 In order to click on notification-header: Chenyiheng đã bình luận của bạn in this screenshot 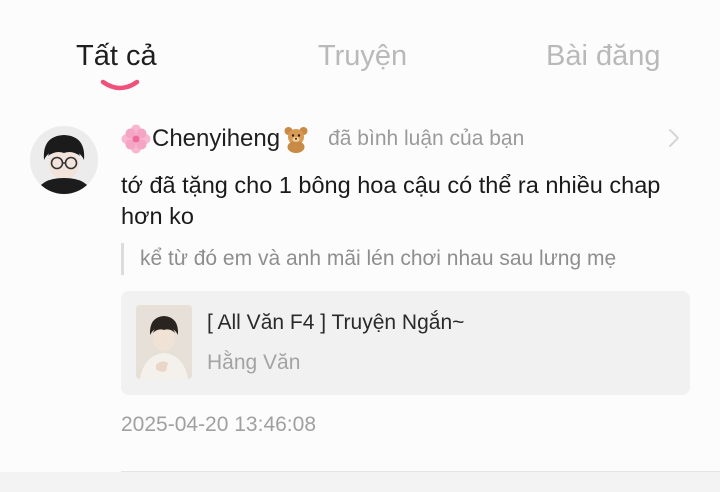, I will do `click(322, 139)`.